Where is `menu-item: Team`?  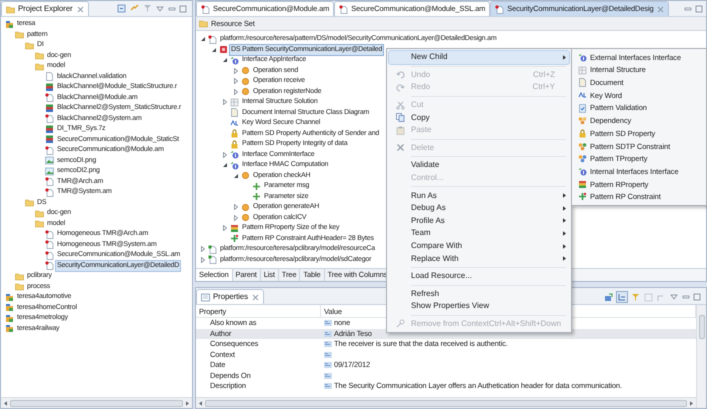
menu-item: Team is located at coordinates (479, 233).